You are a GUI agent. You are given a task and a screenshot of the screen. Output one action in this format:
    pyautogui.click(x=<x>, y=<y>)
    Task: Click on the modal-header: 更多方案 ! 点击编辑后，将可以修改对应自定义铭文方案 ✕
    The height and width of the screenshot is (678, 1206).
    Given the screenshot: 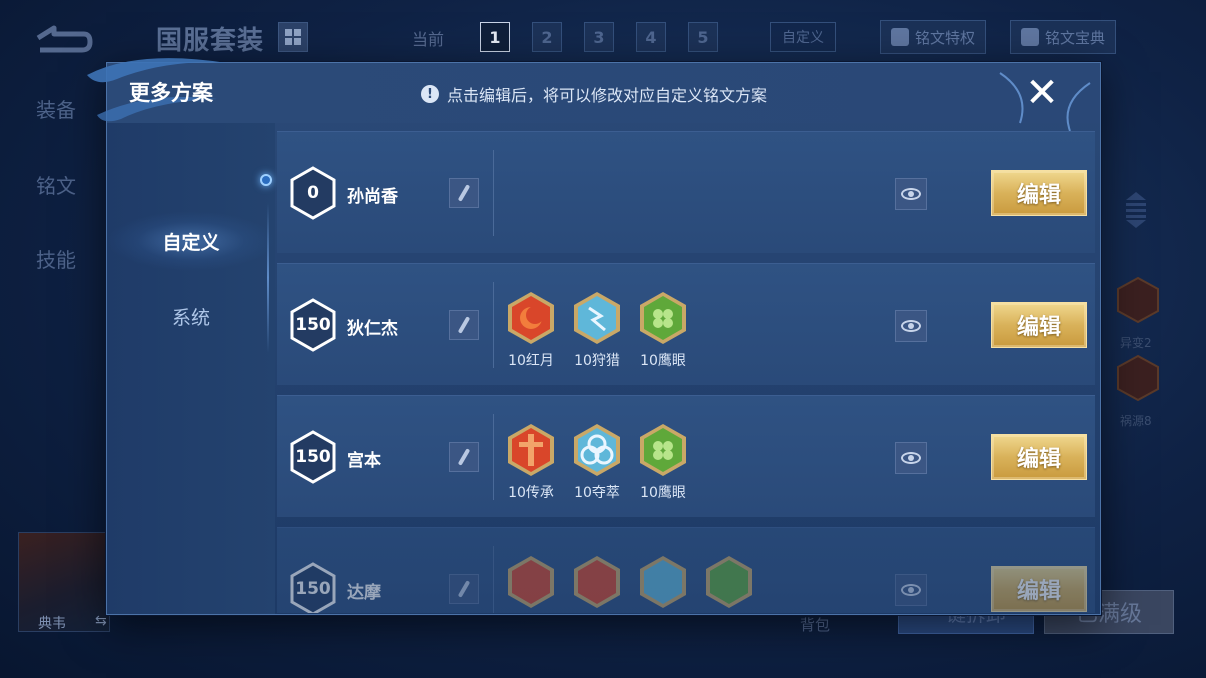 What is the action you would take?
    pyautogui.click(x=593, y=95)
    